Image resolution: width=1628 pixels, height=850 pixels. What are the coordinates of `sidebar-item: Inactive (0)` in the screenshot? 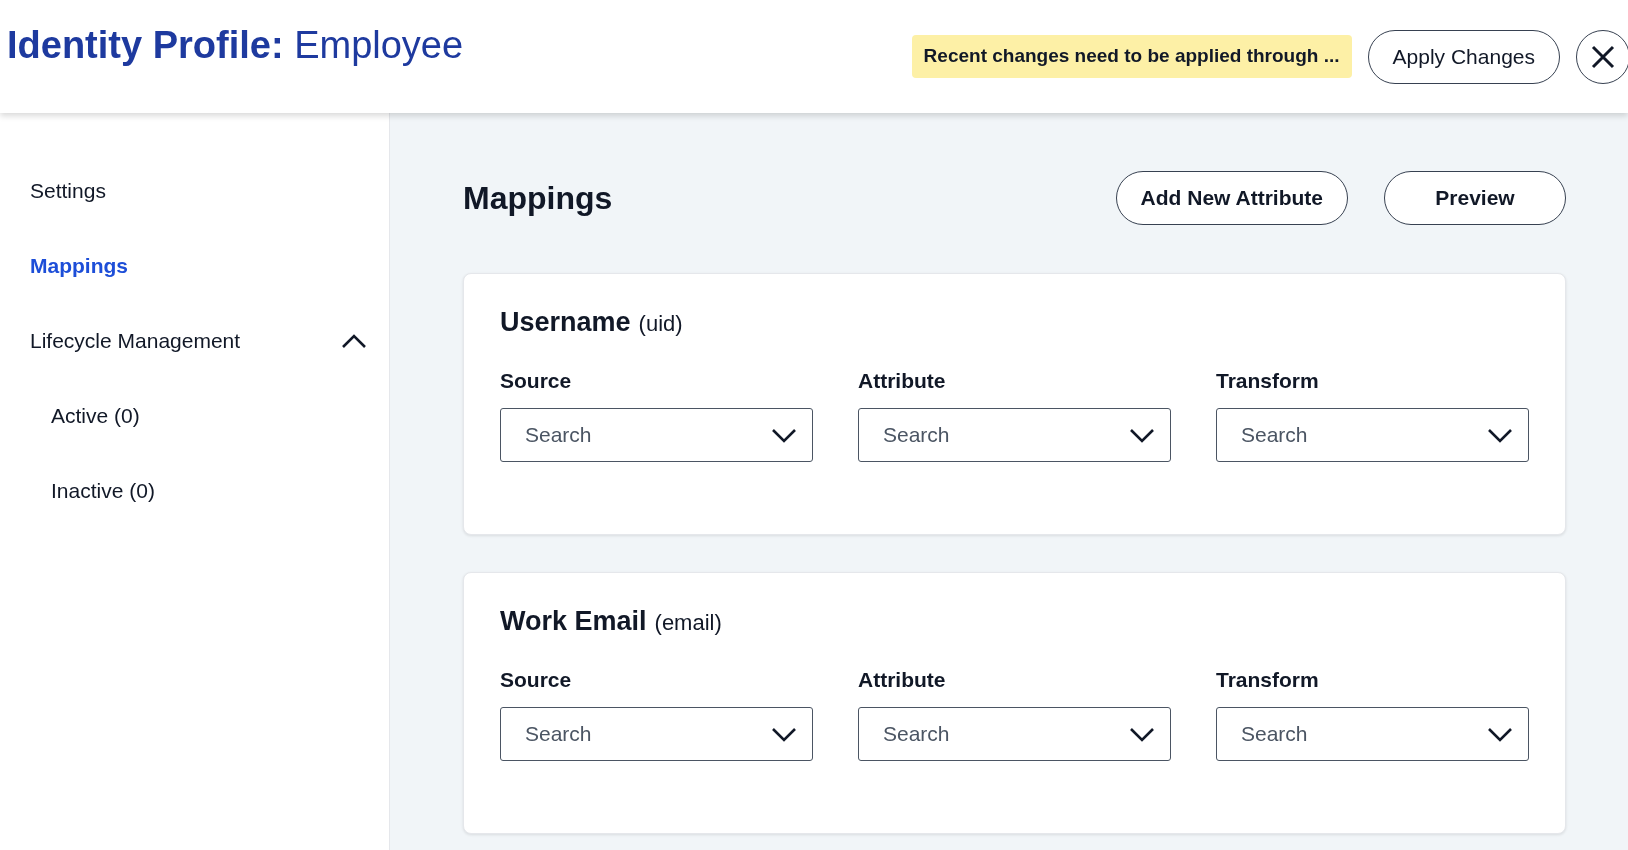 It's located at (194, 490).